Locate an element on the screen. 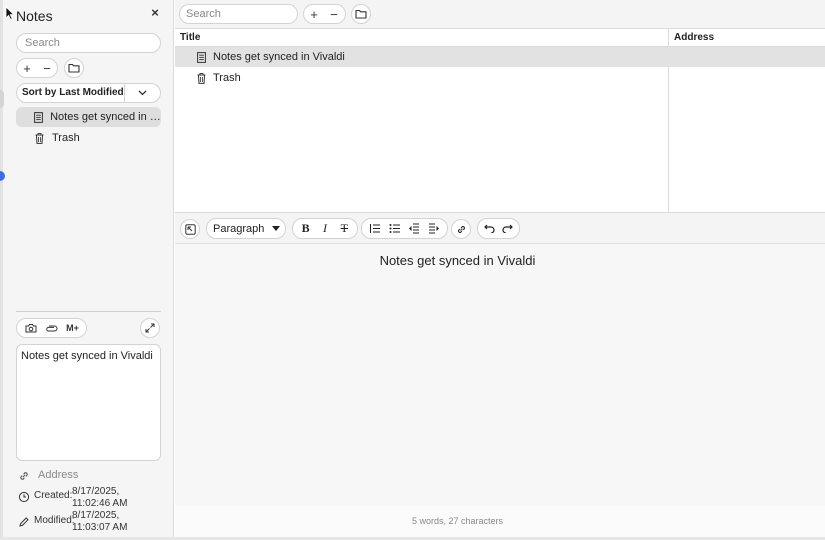 This screenshot has width=825, height=540. bold-button: B is located at coordinates (305, 228).